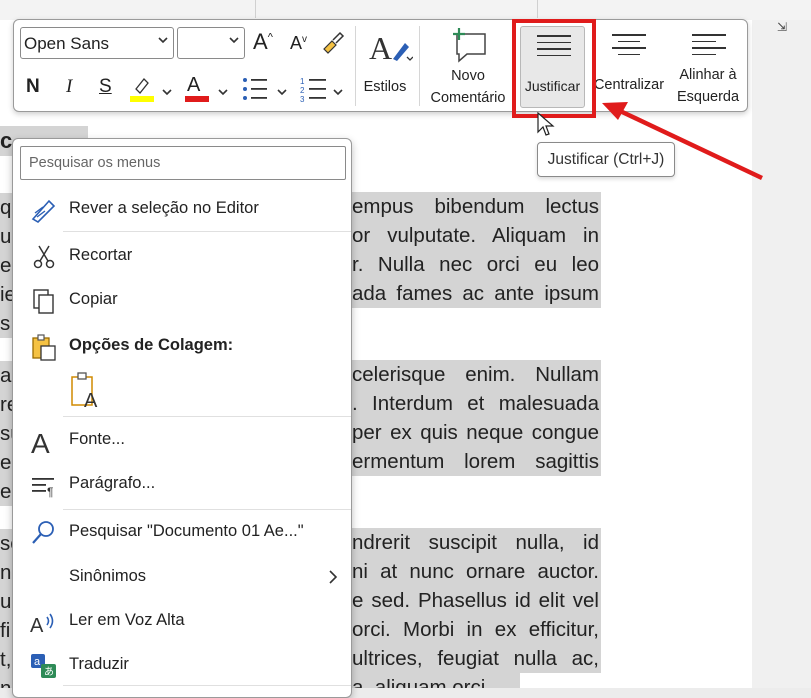 The image size is (811, 698). Describe the element at coordinates (105, 87) in the screenshot. I see `underline-button: S` at that location.